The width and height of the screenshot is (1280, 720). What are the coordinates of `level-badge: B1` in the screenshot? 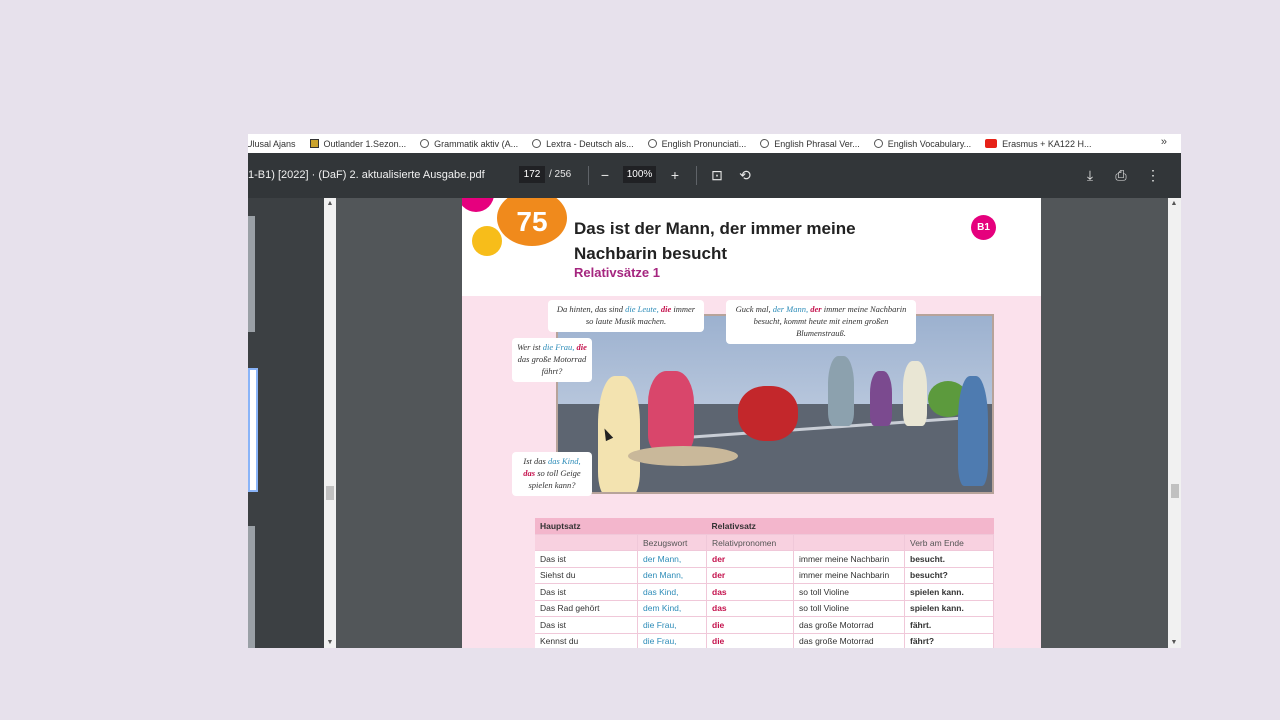 It's located at (983, 227).